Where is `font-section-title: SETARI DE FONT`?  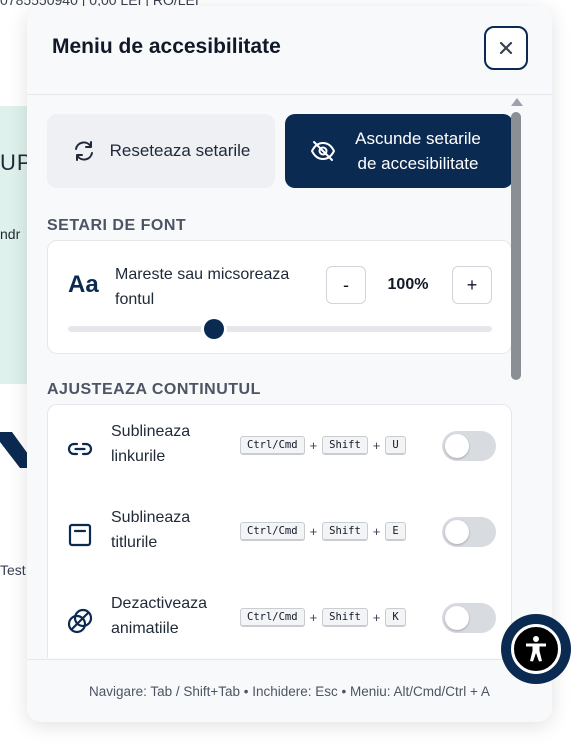 font-section-title: SETARI DE FONT is located at coordinates (117, 225).